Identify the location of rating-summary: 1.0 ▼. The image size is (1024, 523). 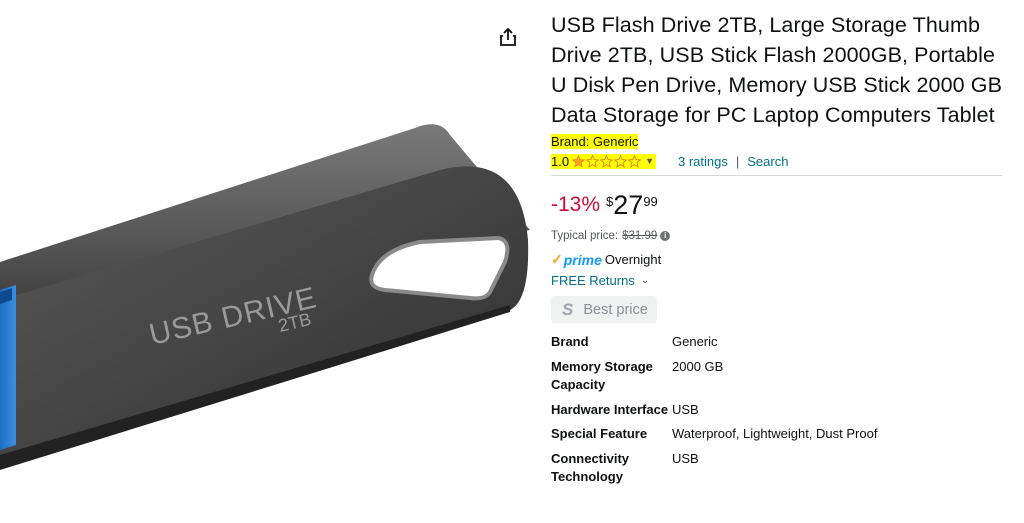
(603, 161).